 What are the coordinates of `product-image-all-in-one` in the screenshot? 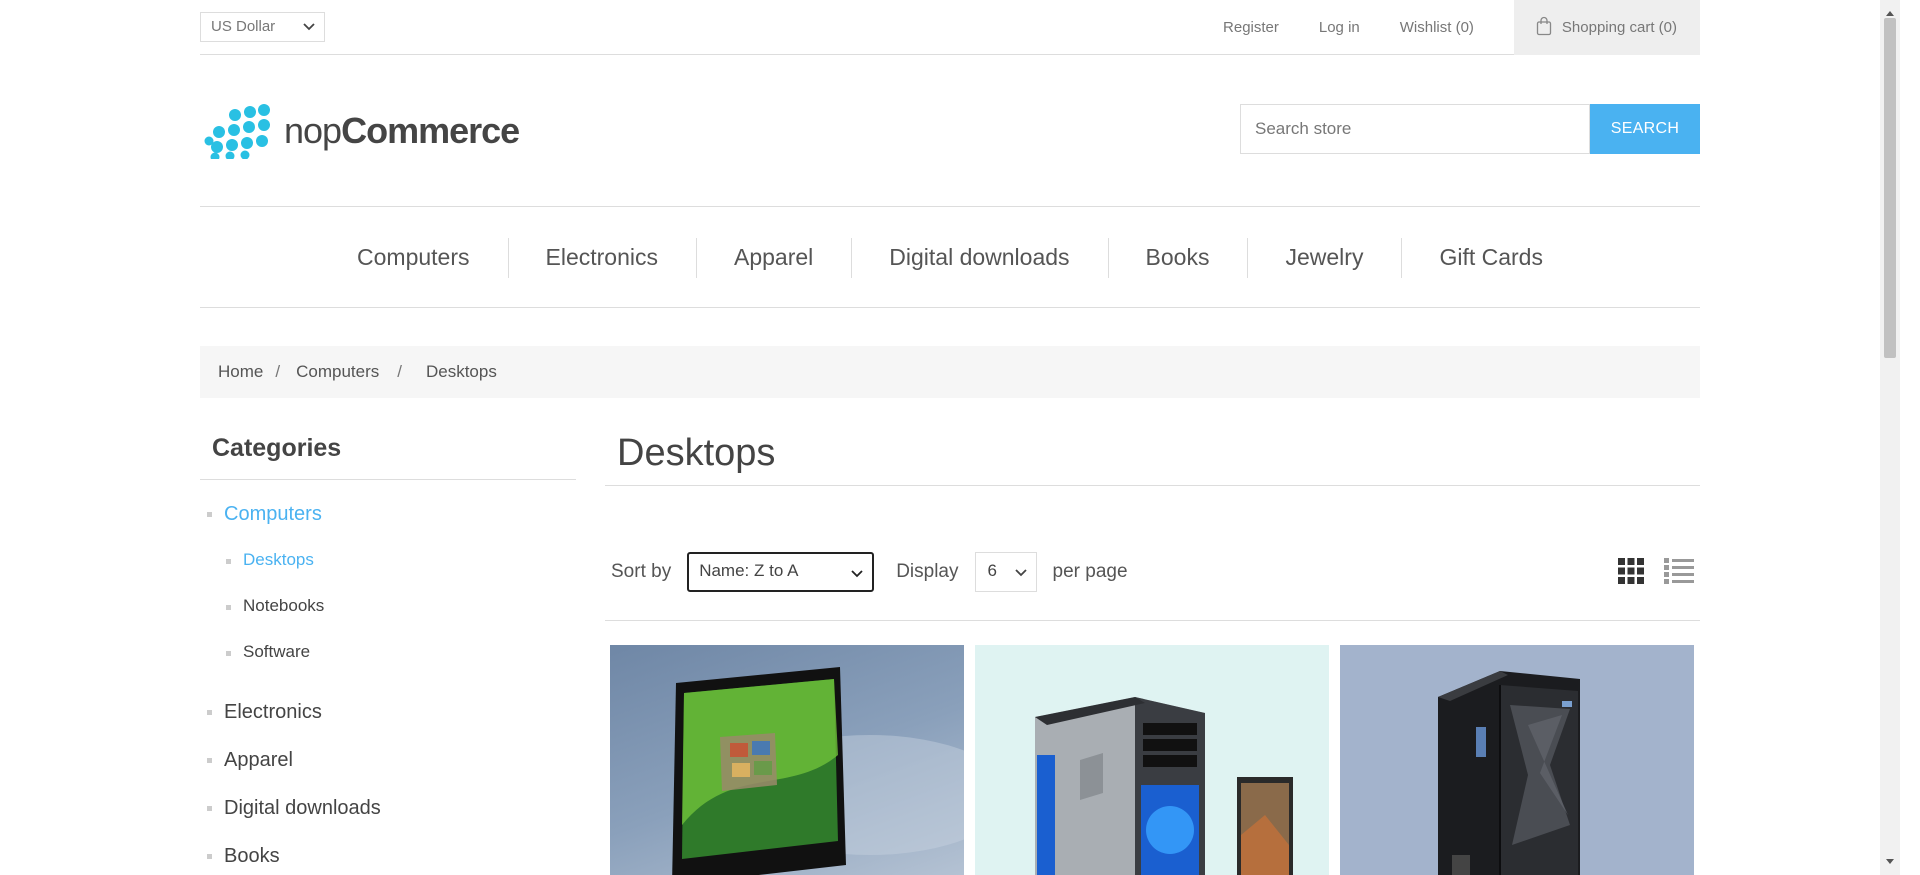 It's located at (787, 760).